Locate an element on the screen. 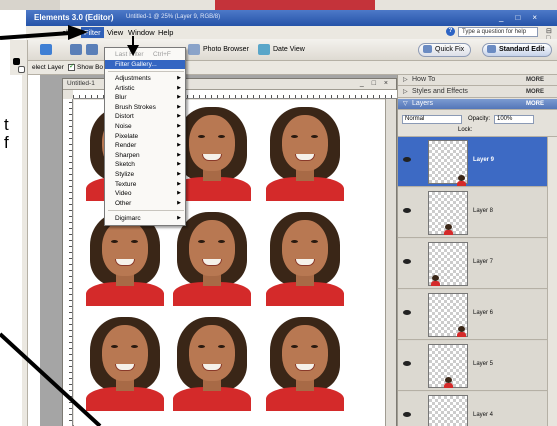  layer-name: Layer 8 is located at coordinates (483, 211).